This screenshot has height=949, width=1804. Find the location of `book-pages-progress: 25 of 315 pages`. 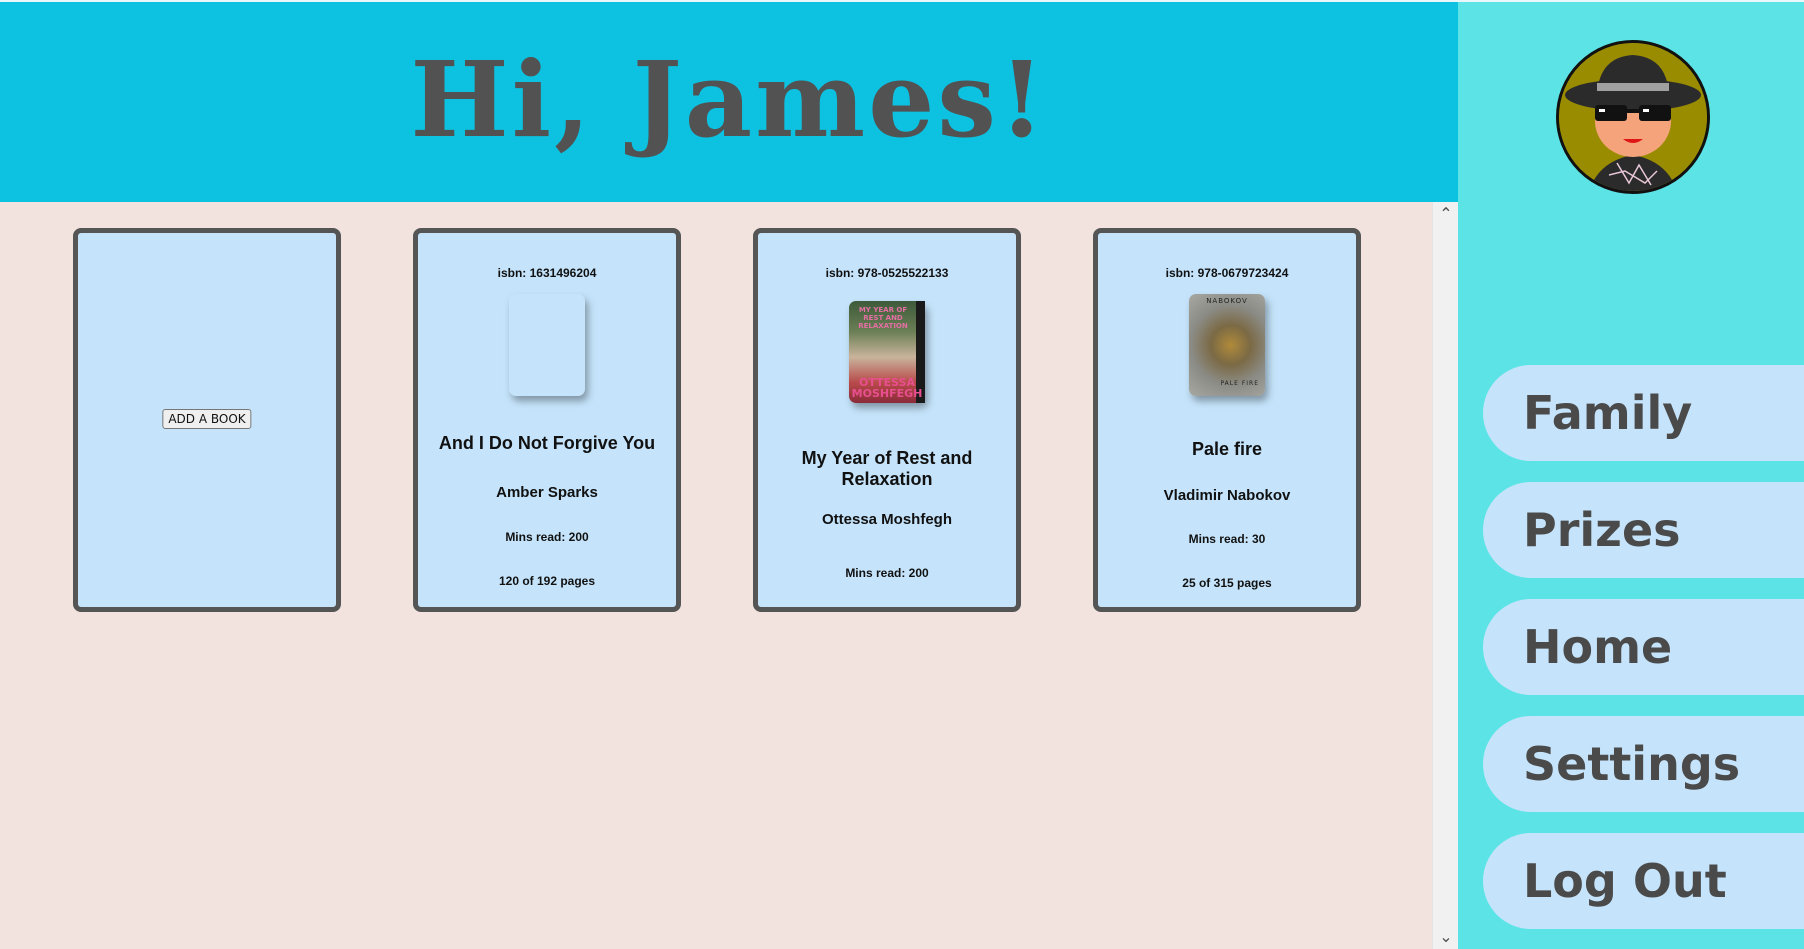

book-pages-progress: 25 of 315 pages is located at coordinates (1227, 583).